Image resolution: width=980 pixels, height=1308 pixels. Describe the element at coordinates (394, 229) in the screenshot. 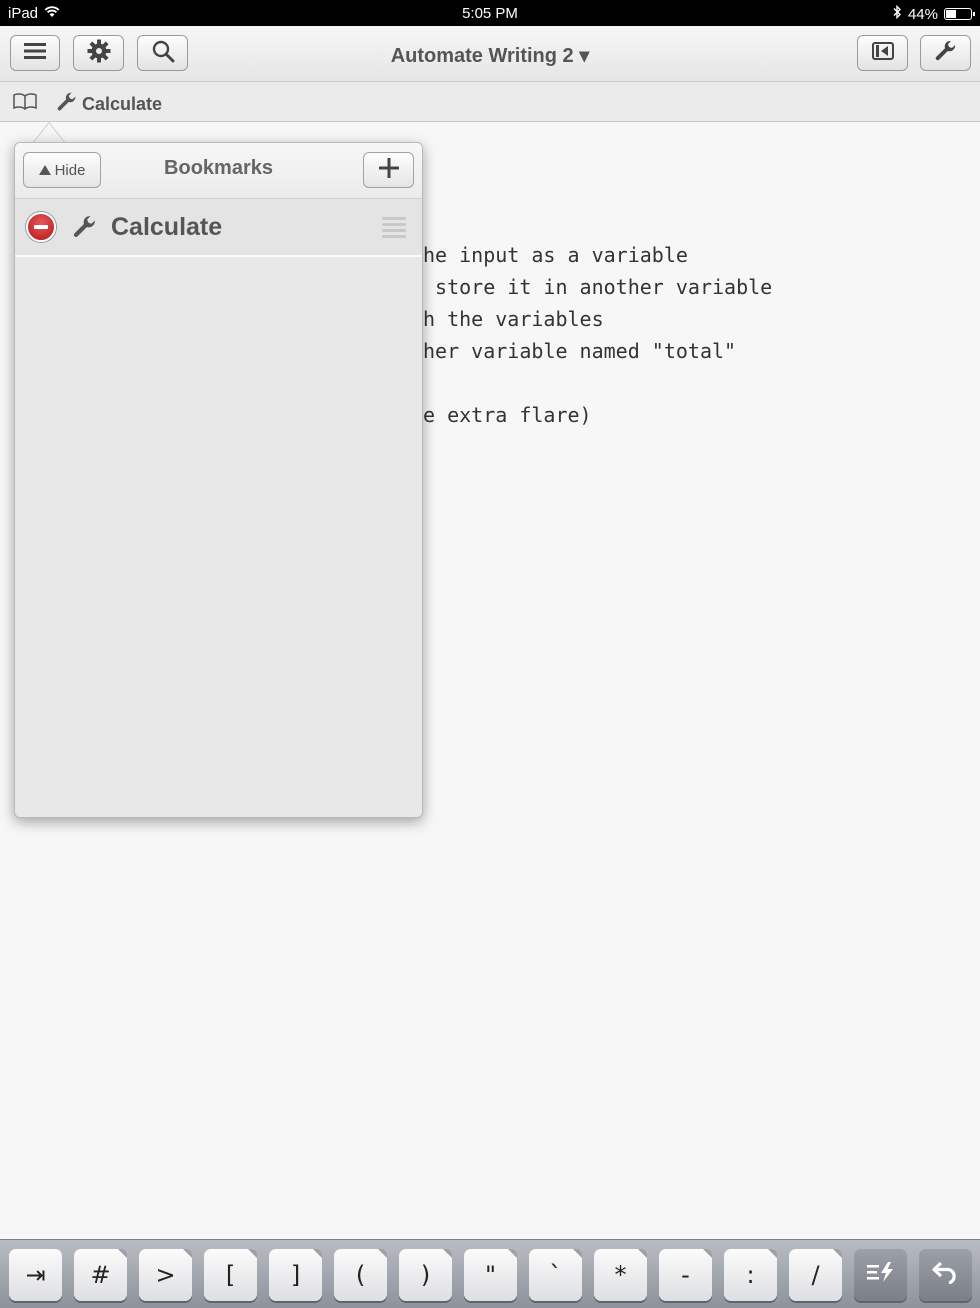

I see `reorder-handle-icon` at that location.